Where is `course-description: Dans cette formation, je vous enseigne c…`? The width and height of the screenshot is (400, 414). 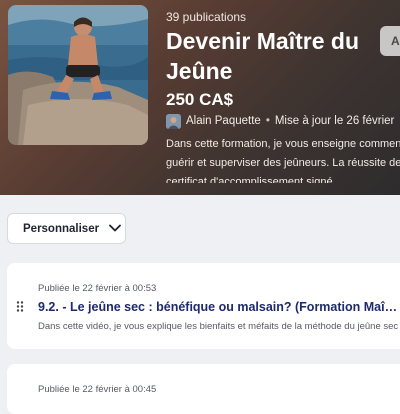 course-description: Dans cette formation, je vous enseigne c… is located at coordinates (283, 159).